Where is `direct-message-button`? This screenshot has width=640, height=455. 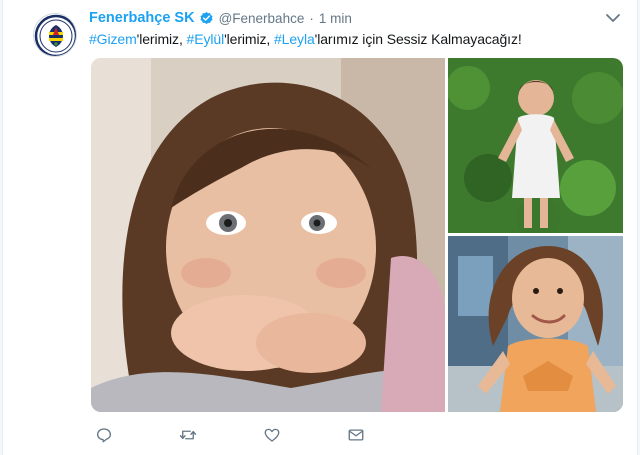 direct-message-button is located at coordinates (356, 435).